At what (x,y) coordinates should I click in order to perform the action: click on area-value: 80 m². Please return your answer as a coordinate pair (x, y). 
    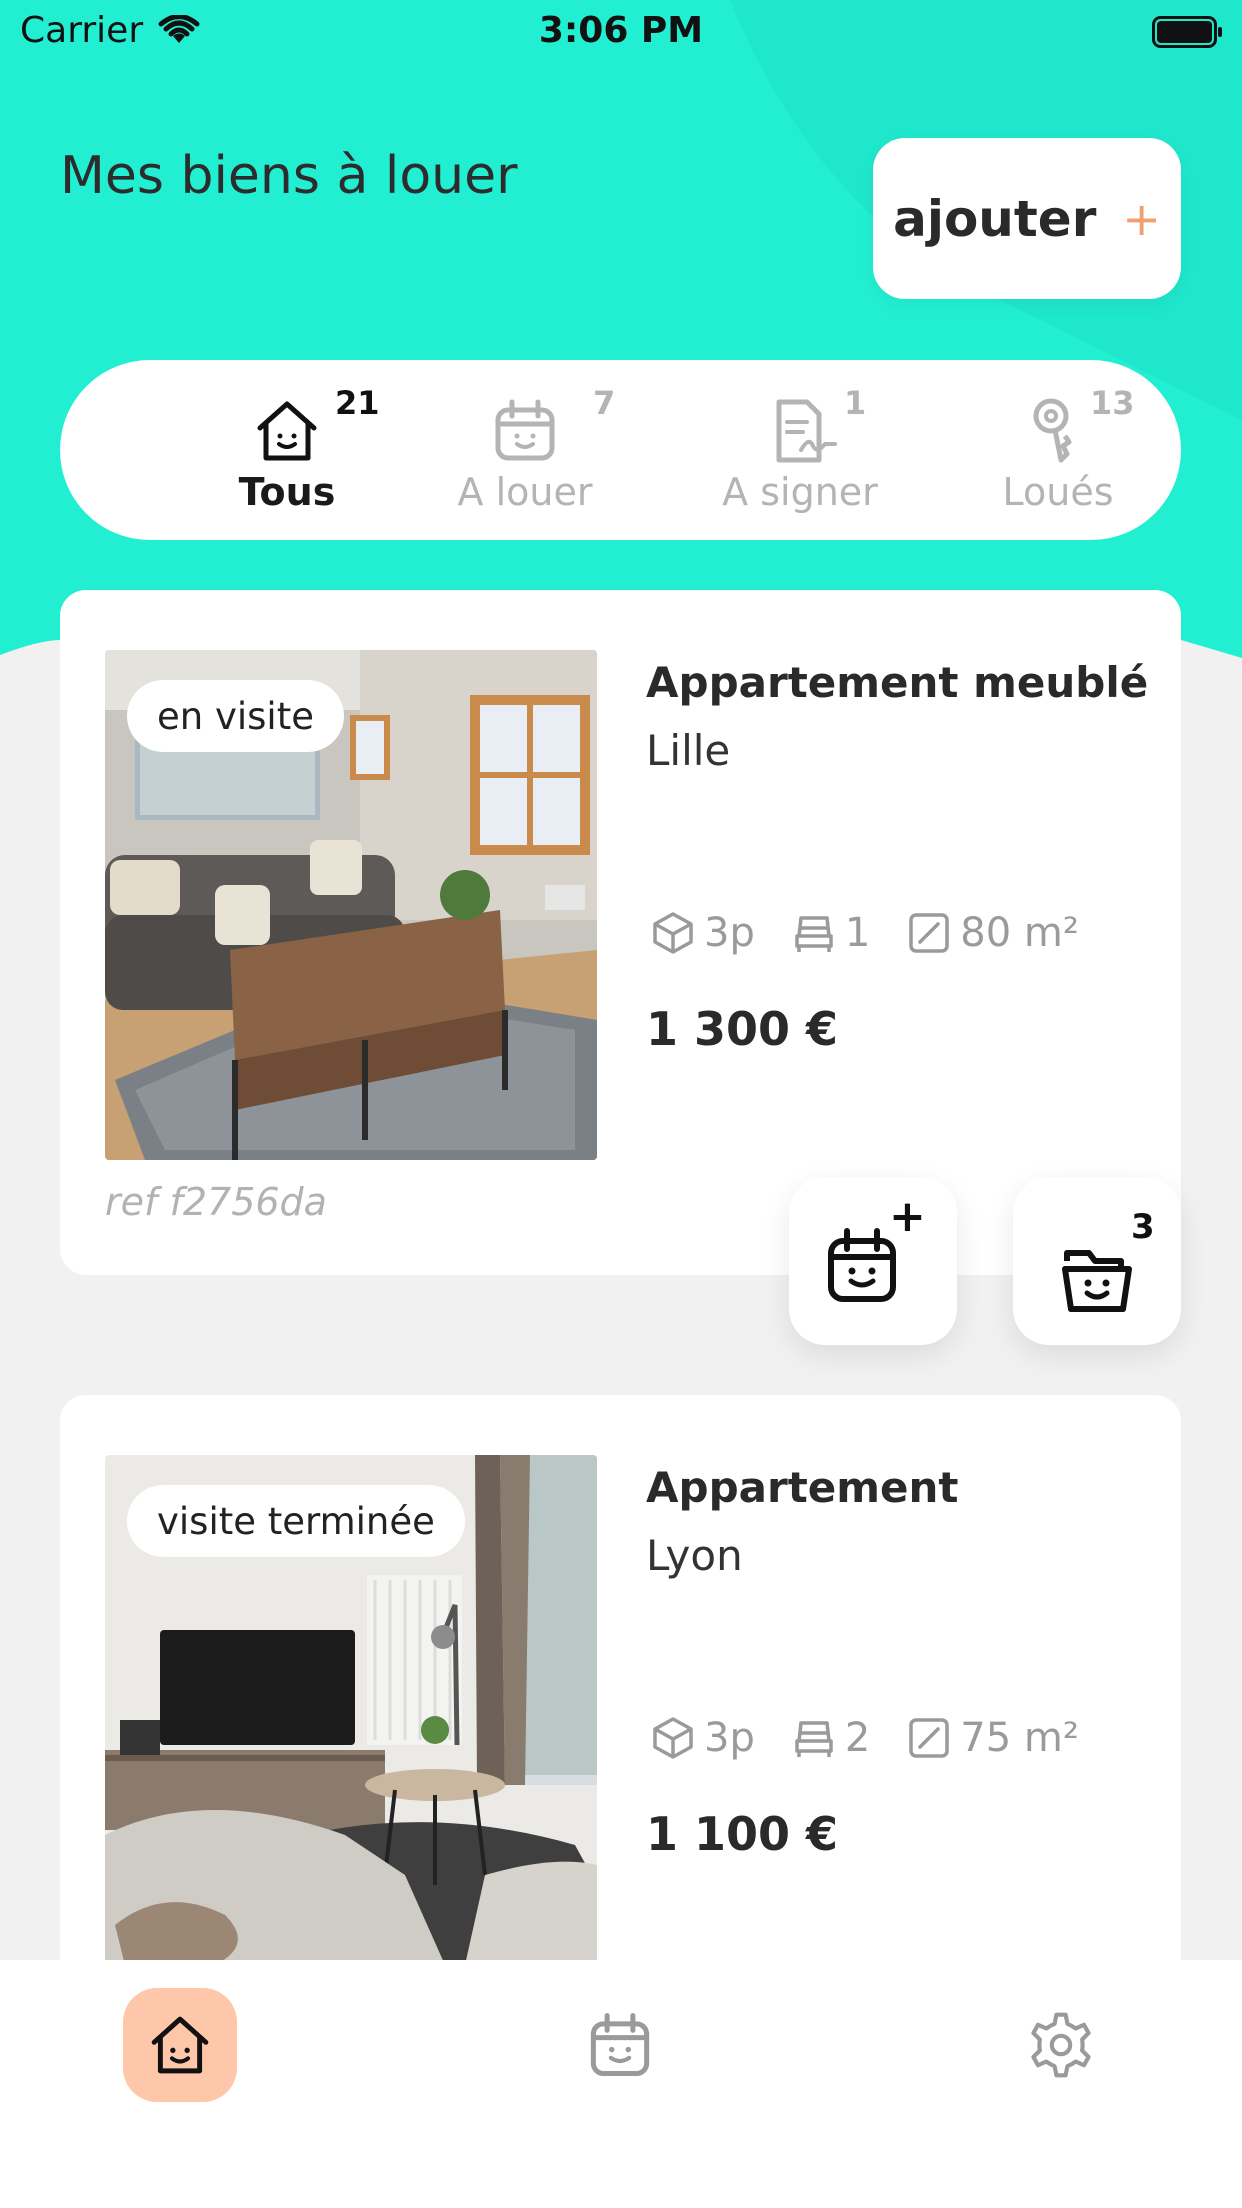
    Looking at the image, I should click on (1019, 933).